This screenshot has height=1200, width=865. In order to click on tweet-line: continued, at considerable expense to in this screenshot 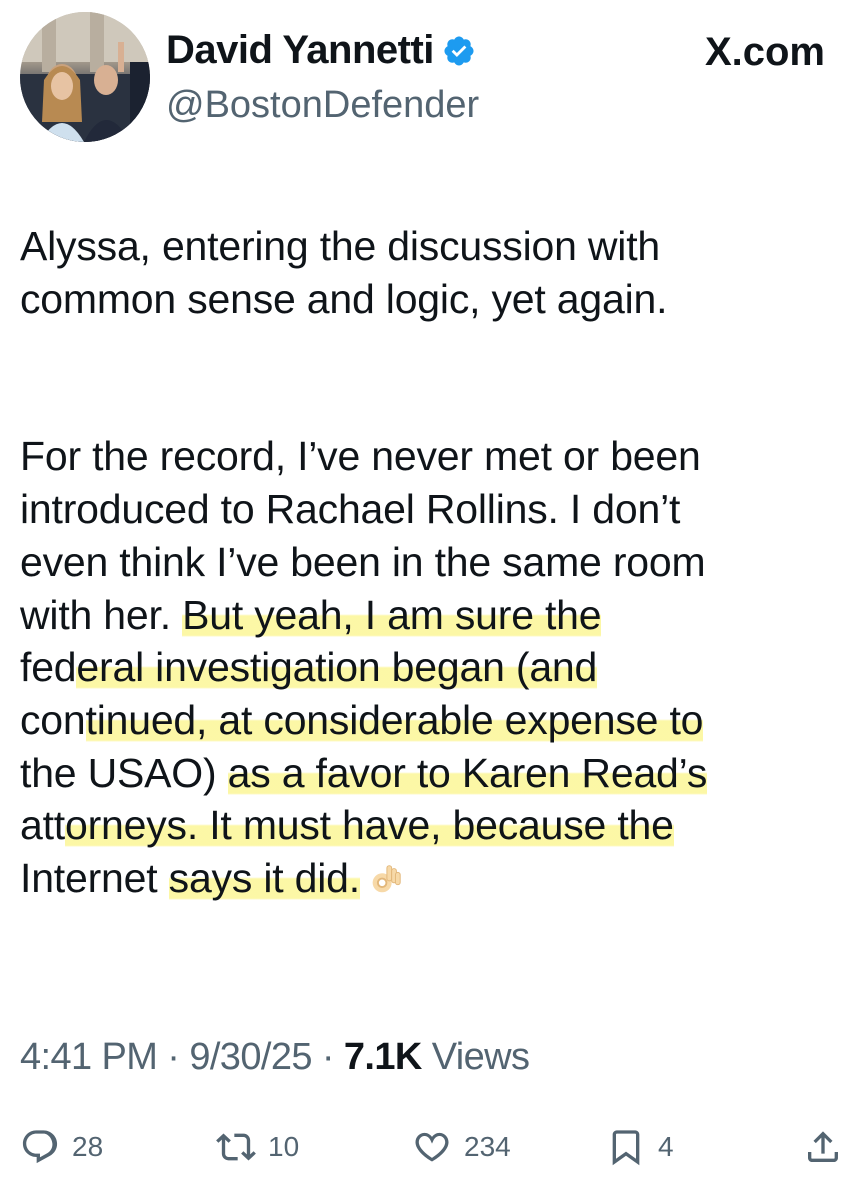, I will do `click(435, 720)`.